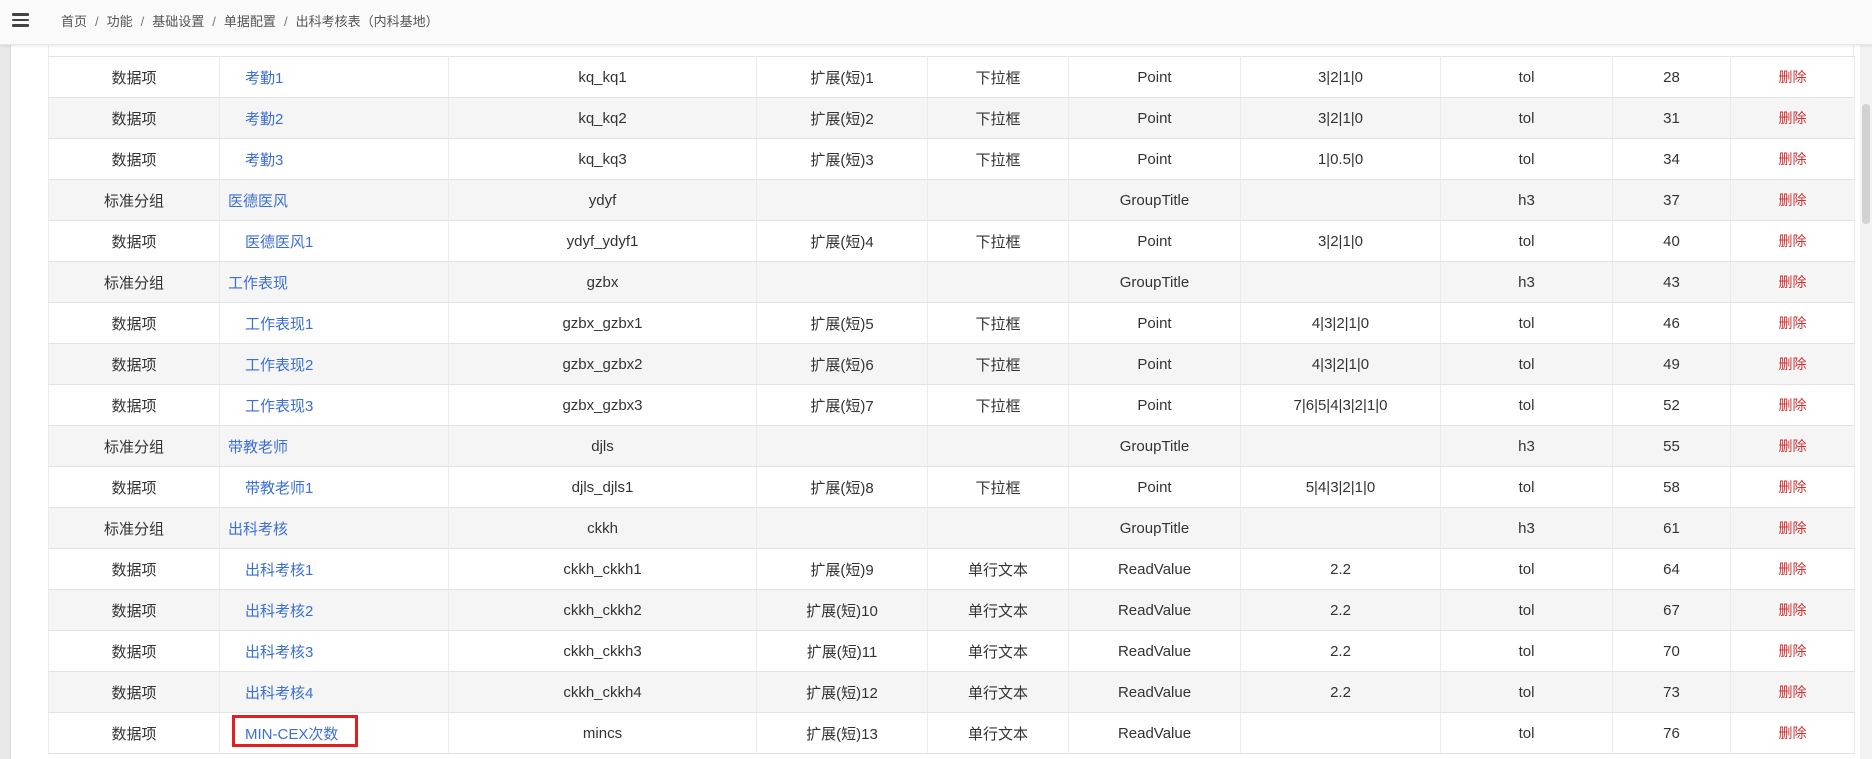  I want to click on breadcrumb-home: 首页, so click(74, 21).